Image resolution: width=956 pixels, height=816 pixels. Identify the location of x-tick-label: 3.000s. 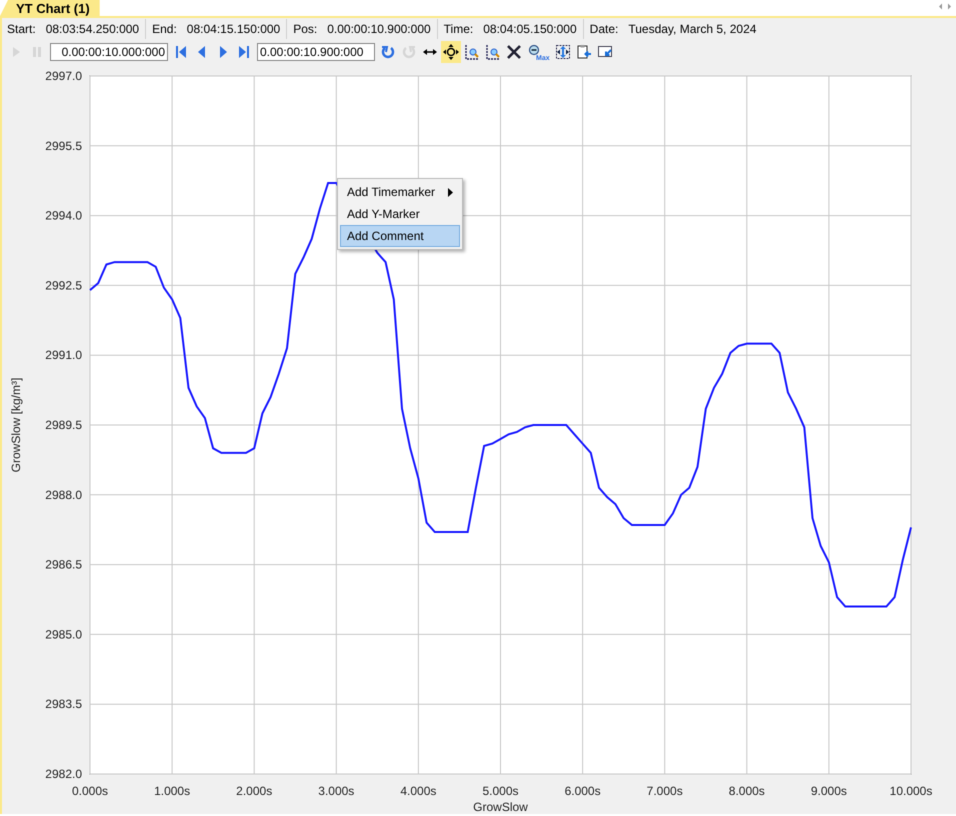
(336, 791).